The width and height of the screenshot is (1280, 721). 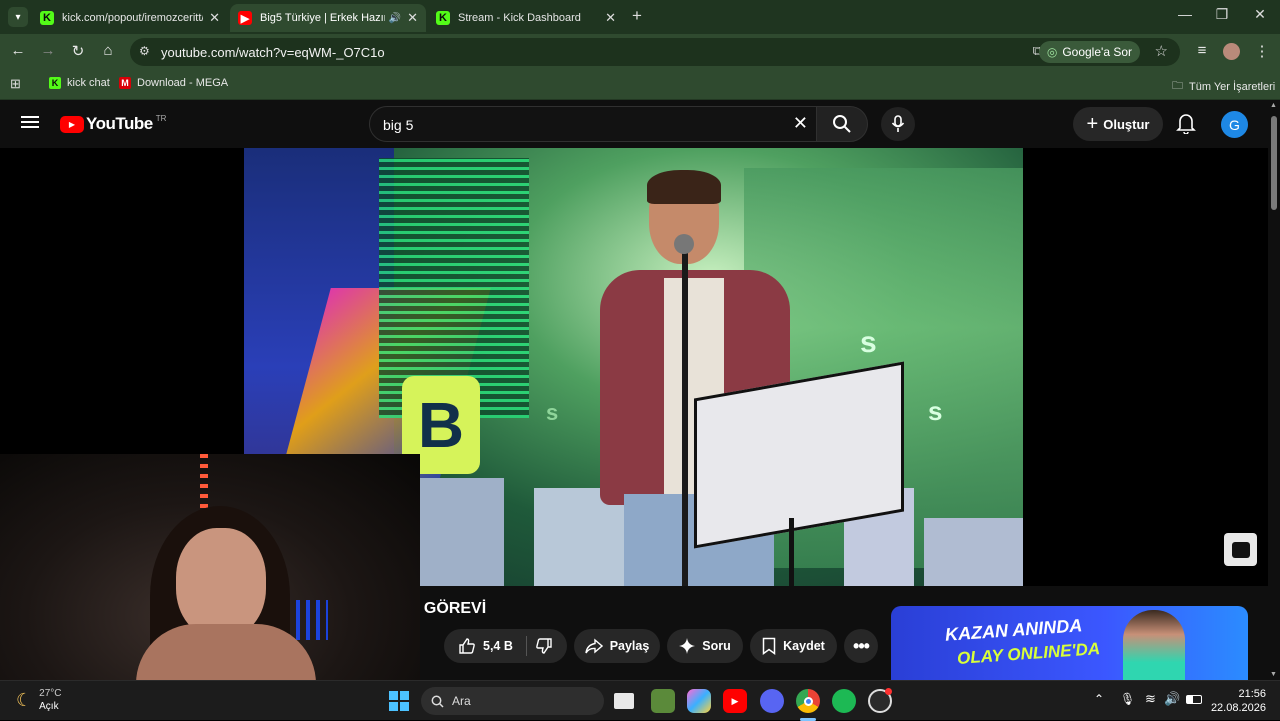 I want to click on more-actions-button: •••, so click(x=861, y=646).